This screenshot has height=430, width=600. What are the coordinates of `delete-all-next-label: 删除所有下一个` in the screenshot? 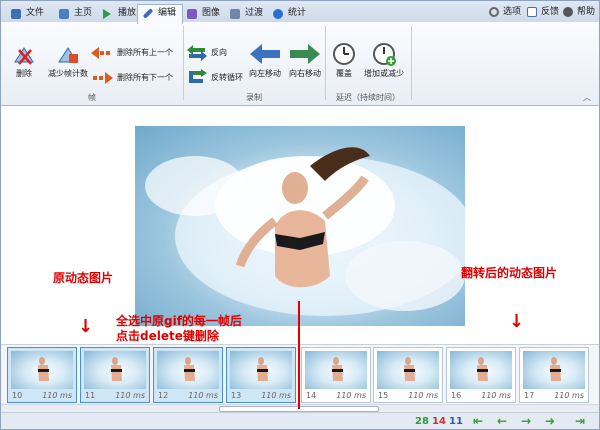 It's located at (145, 77).